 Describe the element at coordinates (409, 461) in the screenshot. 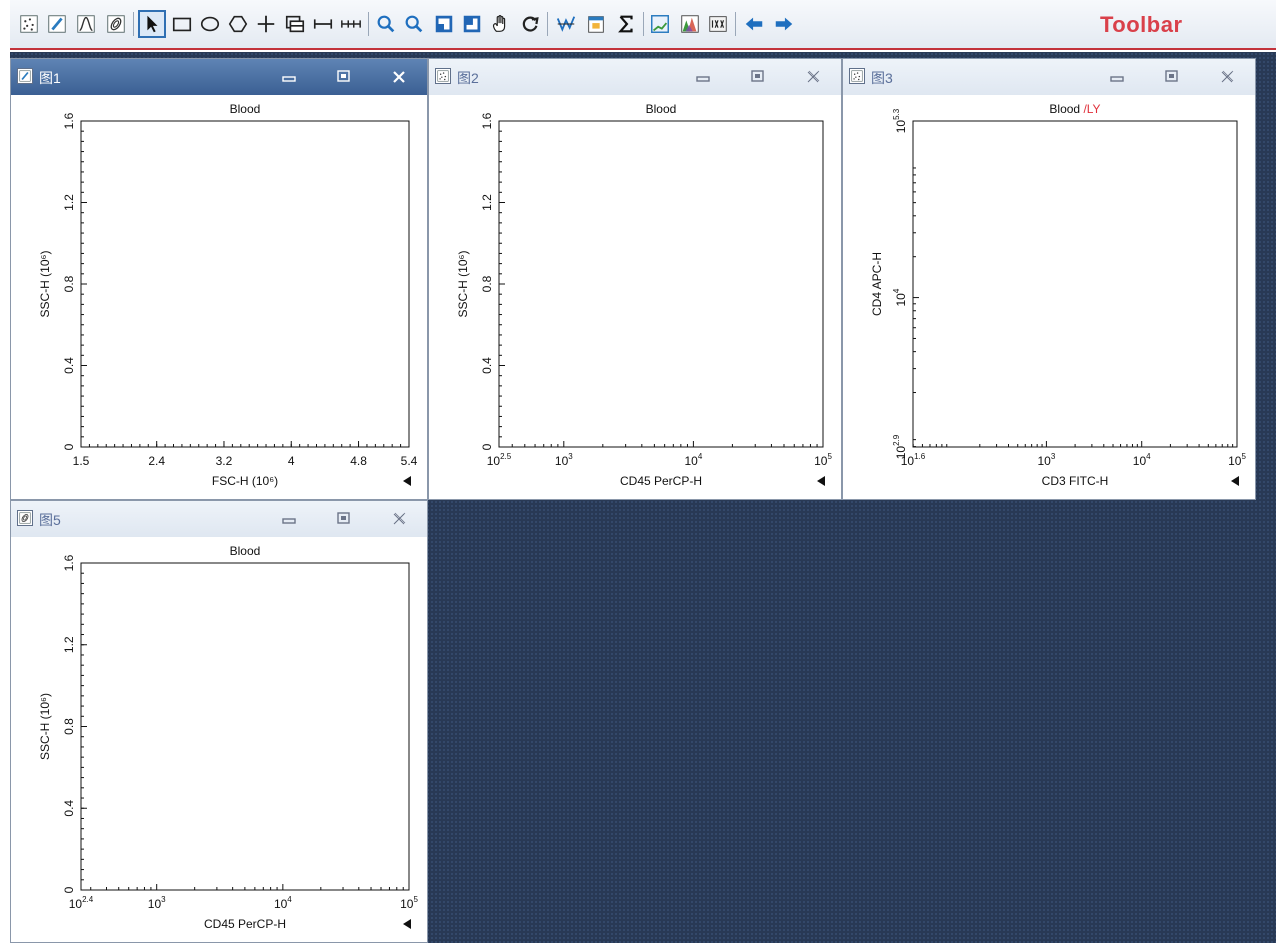

I see `x-tick-label: 5.4` at that location.